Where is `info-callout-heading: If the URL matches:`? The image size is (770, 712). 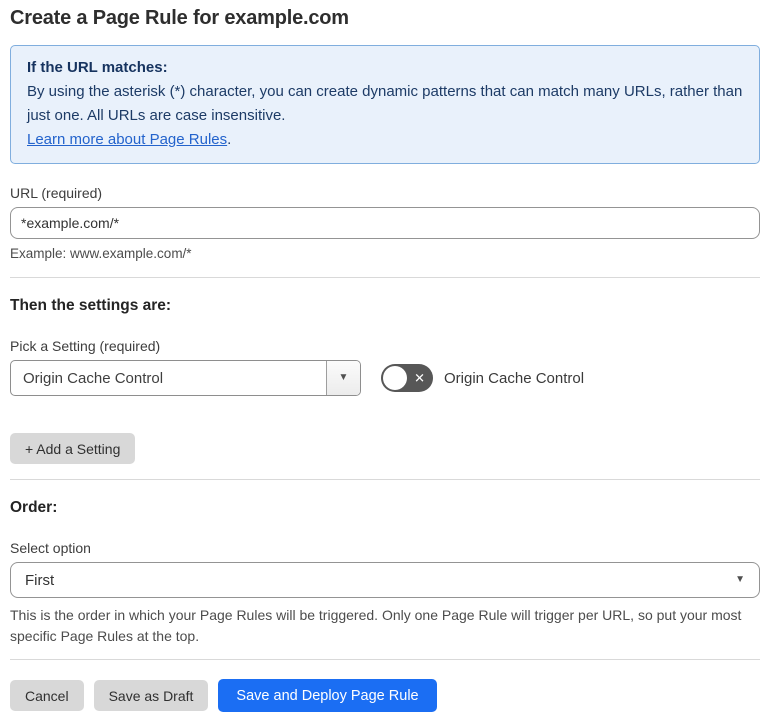 info-callout-heading: If the URL matches: is located at coordinates (97, 67).